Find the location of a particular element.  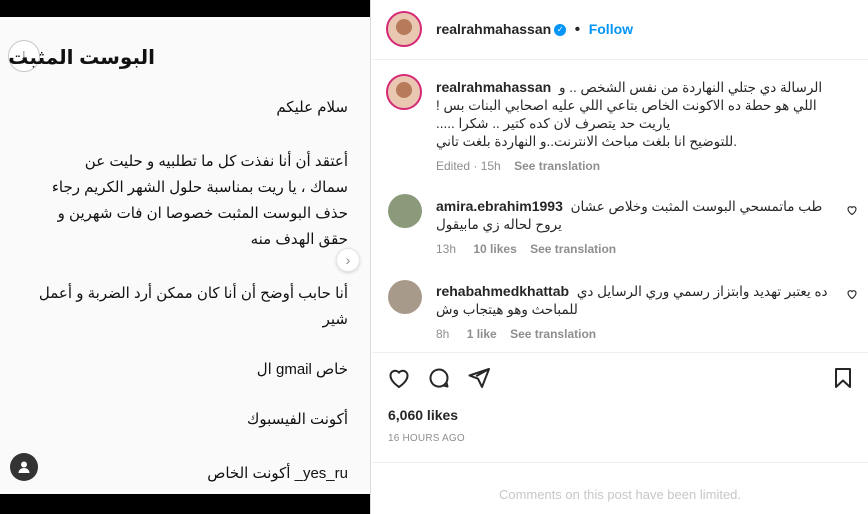

user-tag-icon is located at coordinates (24, 467).